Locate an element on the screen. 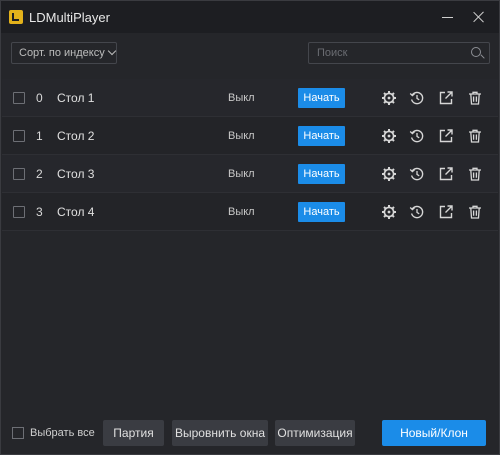 The width and height of the screenshot is (500, 455). instance-name: Стол 1 is located at coordinates (76, 97).